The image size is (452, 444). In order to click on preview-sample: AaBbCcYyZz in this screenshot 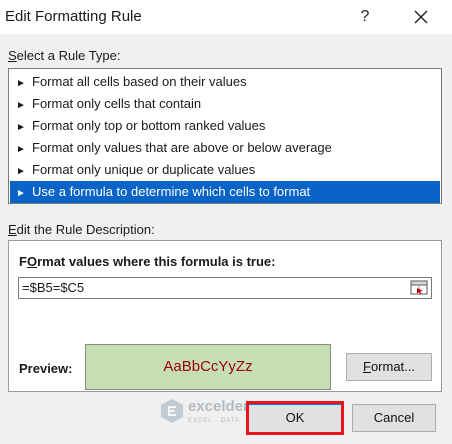, I will do `click(208, 367)`.